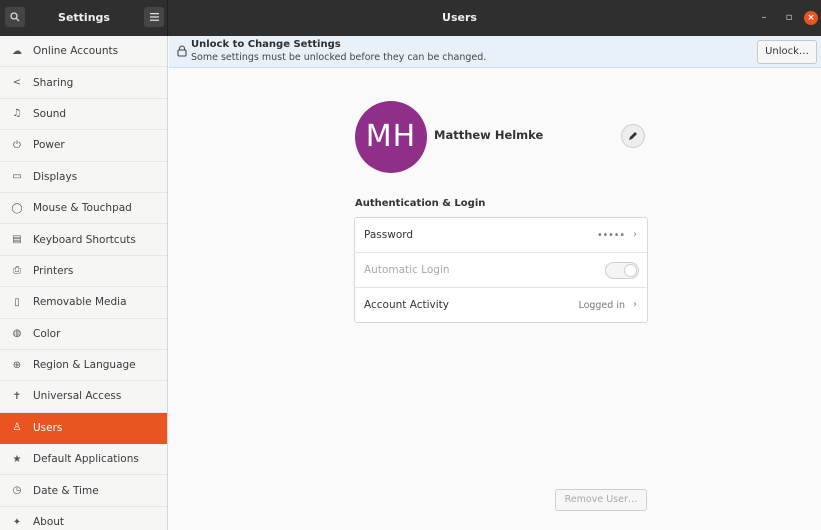 The width and height of the screenshot is (821, 530). I want to click on sidebar-item-label: Default Applications, so click(86, 459).